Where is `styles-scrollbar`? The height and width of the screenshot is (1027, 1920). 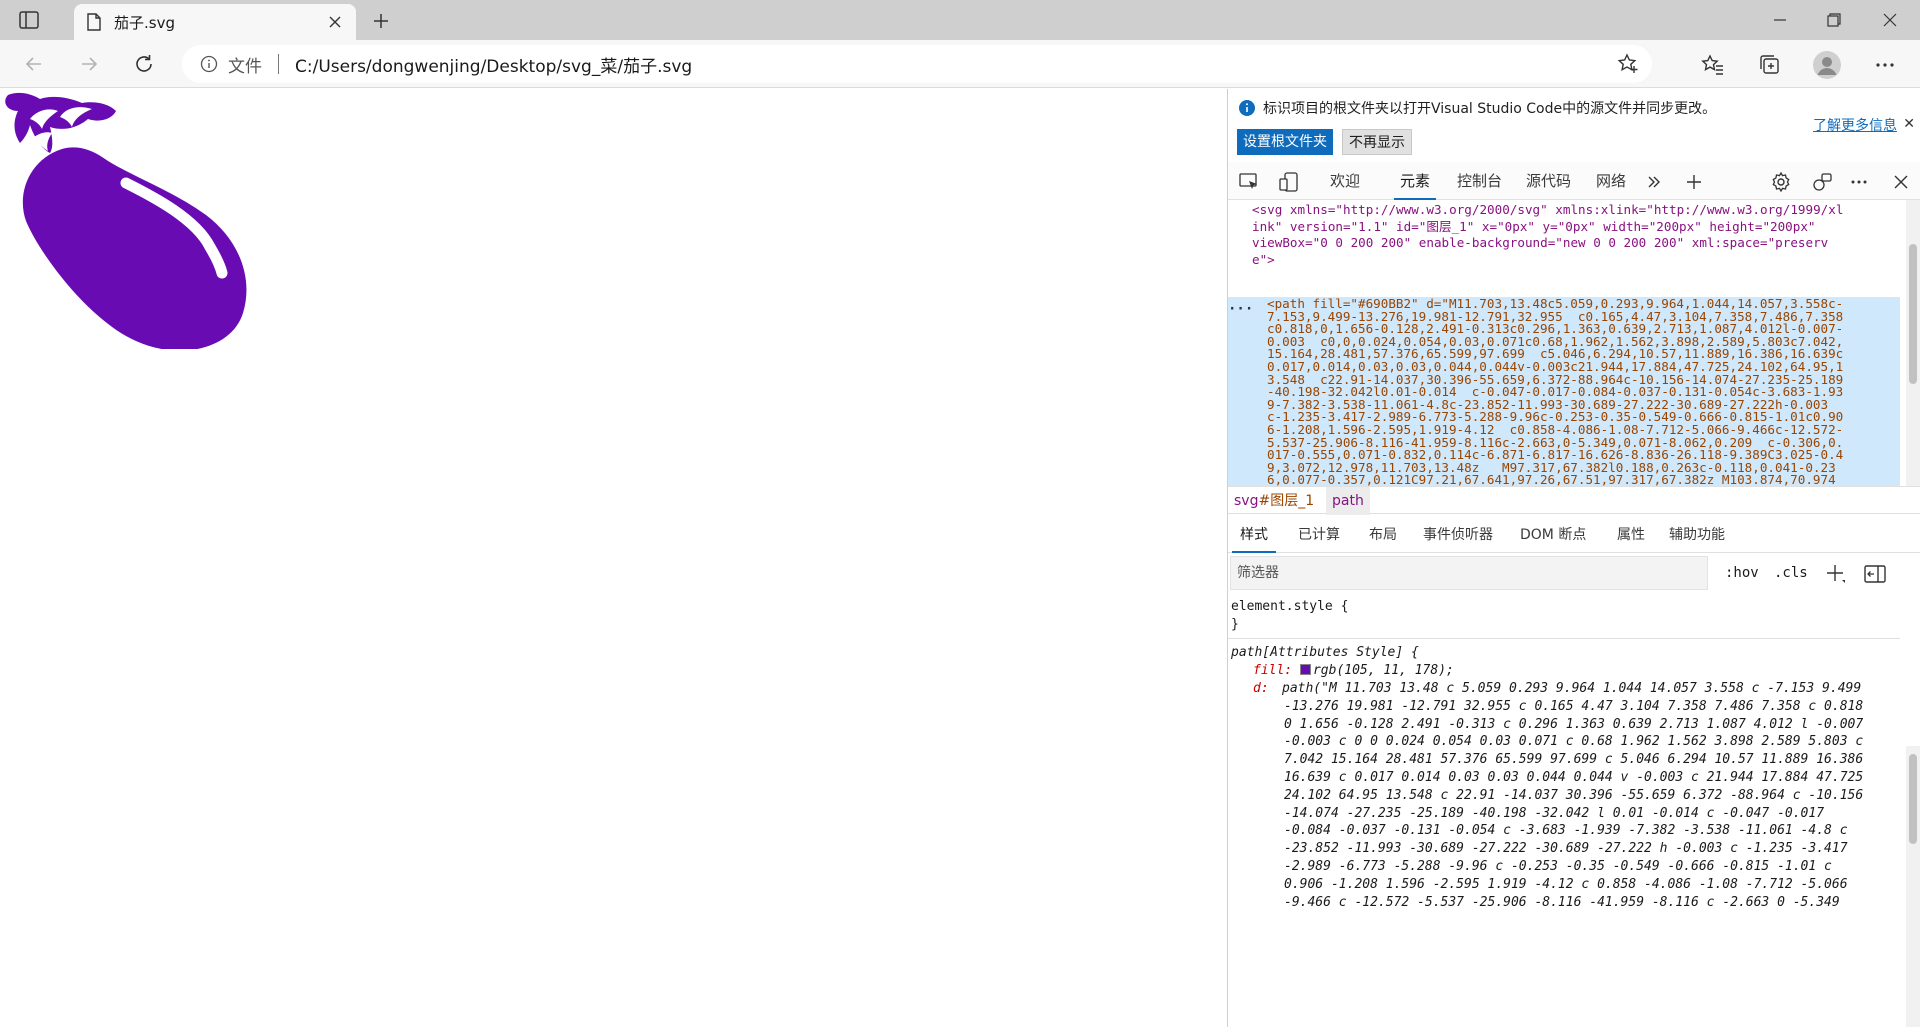
styles-scrollbar is located at coordinates (1913, 886).